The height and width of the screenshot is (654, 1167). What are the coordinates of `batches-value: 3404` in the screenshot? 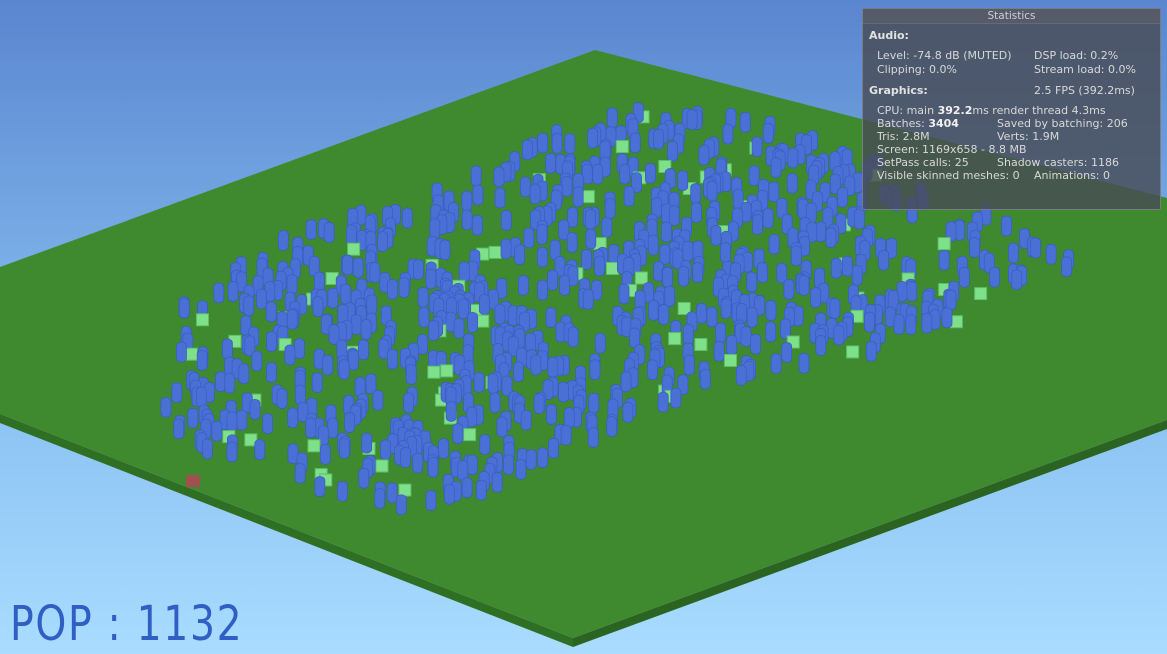 It's located at (943, 123).